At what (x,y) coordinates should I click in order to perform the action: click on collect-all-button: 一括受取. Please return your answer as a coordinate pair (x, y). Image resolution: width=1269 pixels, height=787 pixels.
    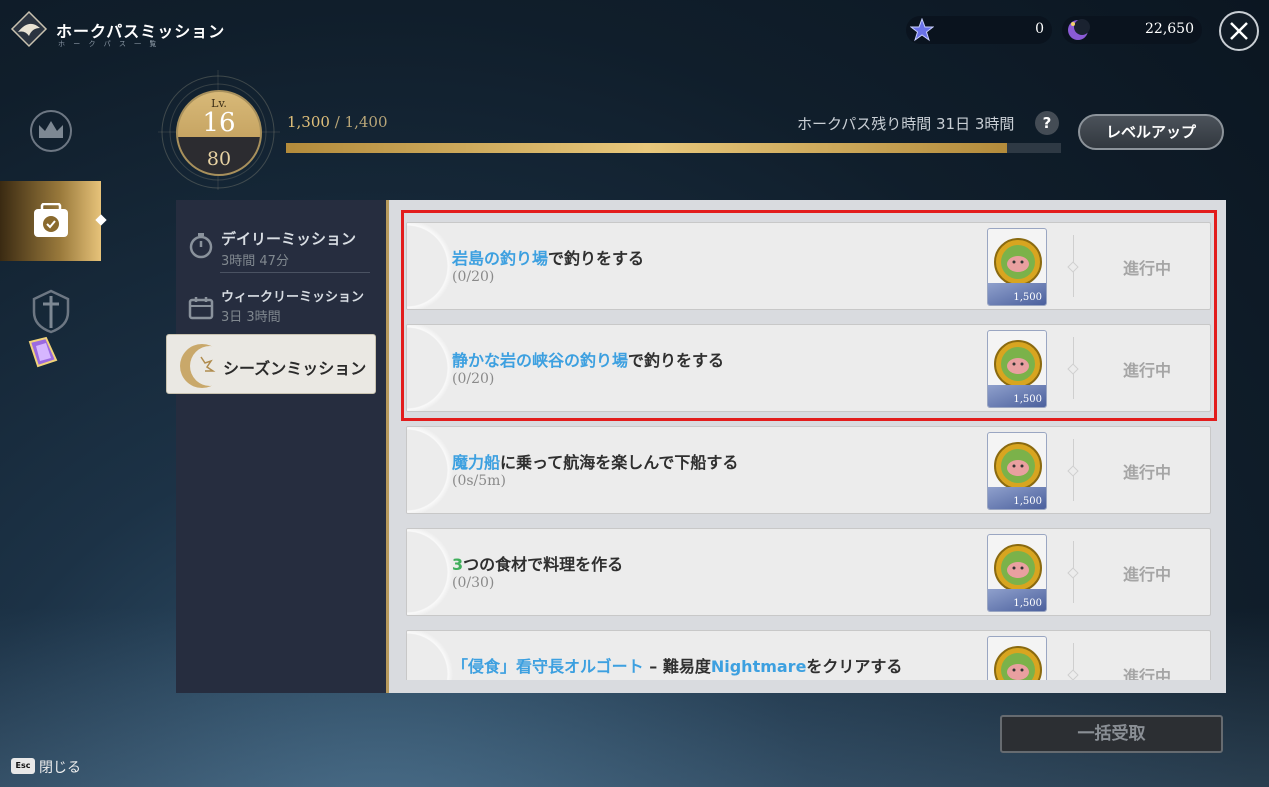
    Looking at the image, I should click on (1111, 734).